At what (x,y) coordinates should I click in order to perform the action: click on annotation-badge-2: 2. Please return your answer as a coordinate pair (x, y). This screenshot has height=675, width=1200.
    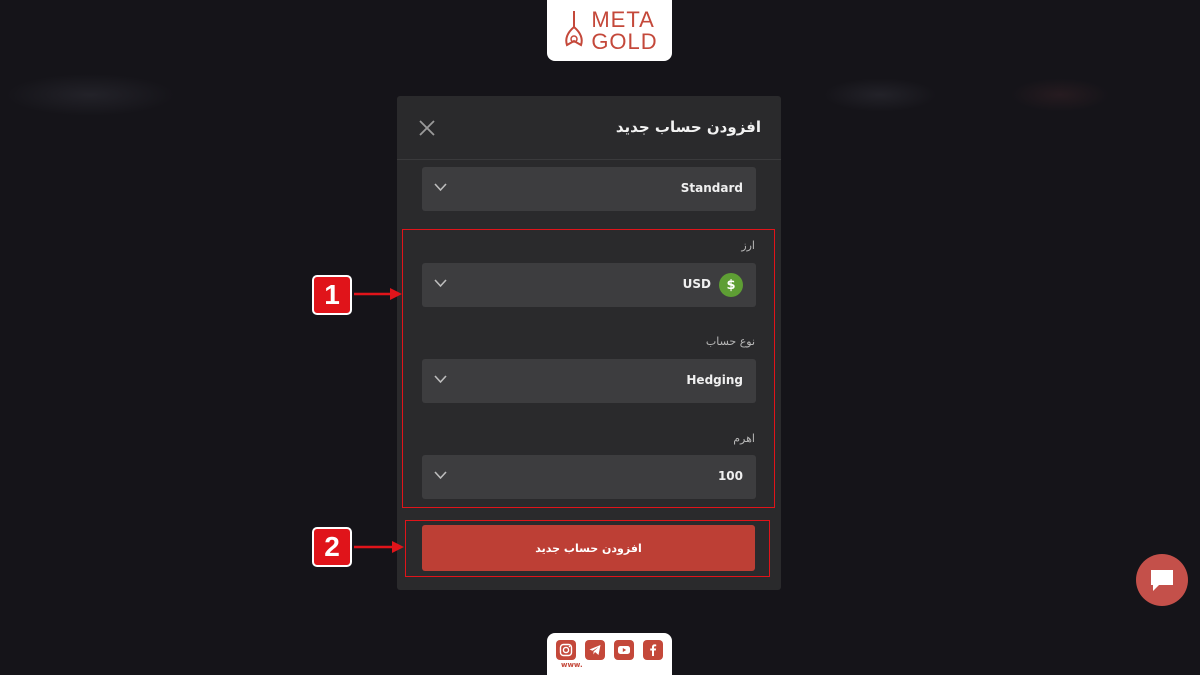
    Looking at the image, I should click on (332, 547).